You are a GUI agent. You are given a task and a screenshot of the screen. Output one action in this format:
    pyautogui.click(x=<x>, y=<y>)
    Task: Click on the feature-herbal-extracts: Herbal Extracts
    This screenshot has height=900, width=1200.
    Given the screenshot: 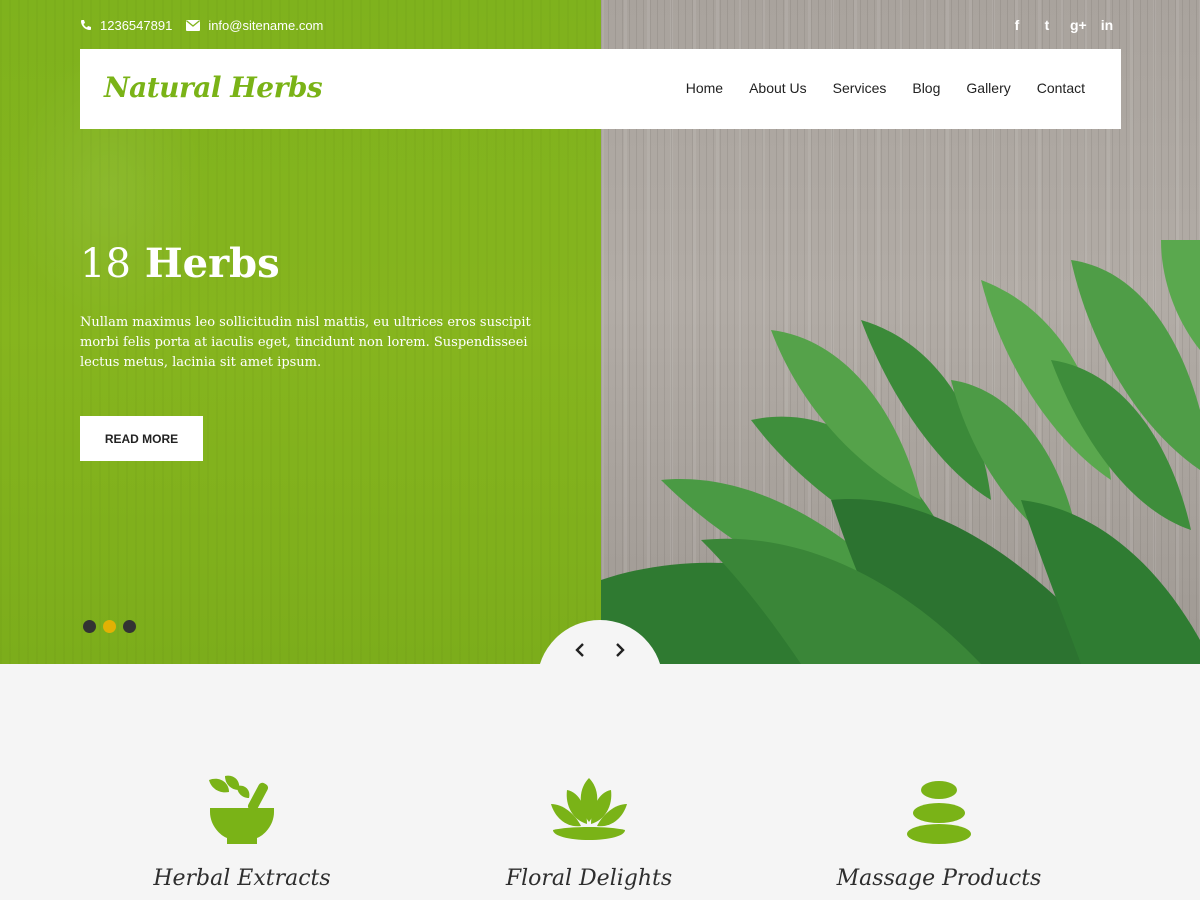 What is the action you would take?
    pyautogui.click(x=242, y=832)
    